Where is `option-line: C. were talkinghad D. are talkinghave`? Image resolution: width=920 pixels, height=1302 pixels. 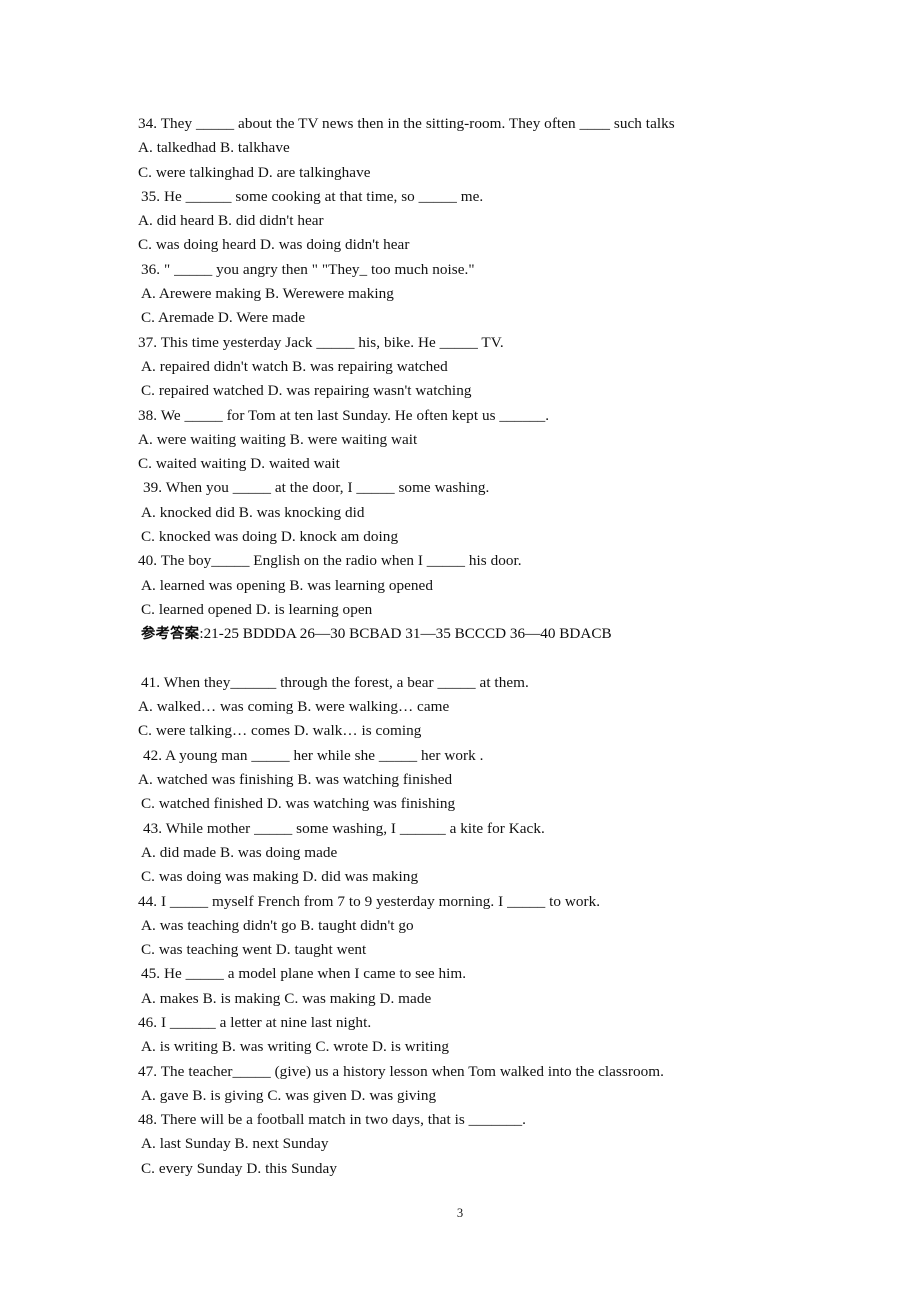
option-line: C. were talkinghad D. are talkinghave is located at coordinates (254, 172).